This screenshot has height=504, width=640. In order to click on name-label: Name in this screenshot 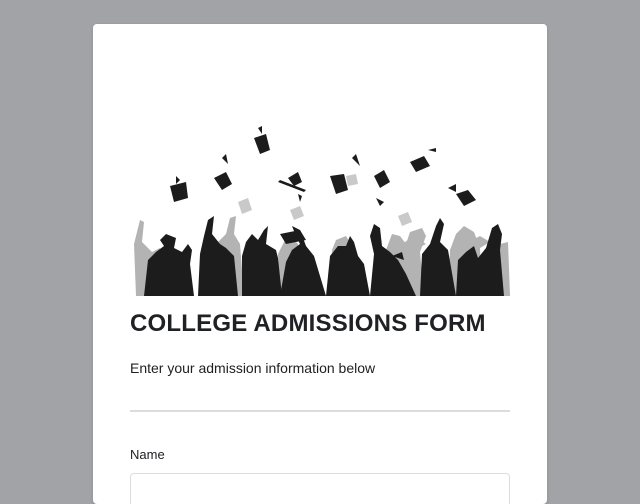, I will do `click(147, 454)`.